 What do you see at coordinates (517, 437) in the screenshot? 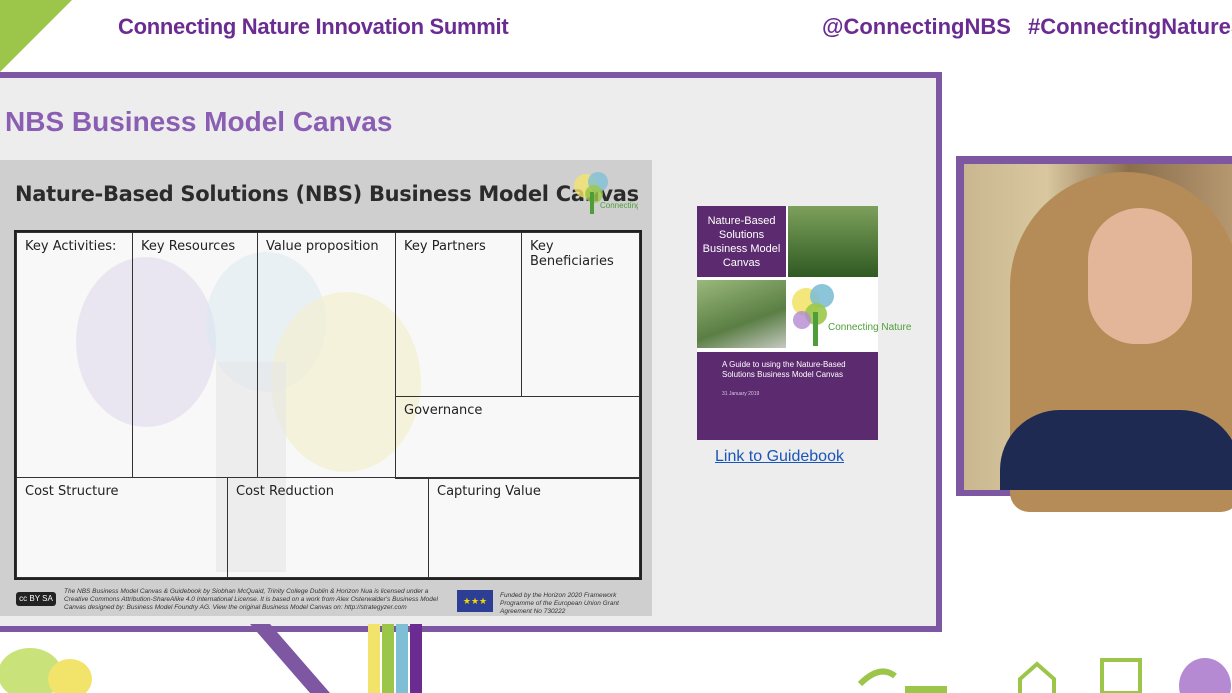
I see `cell-governance: Governance` at bounding box center [517, 437].